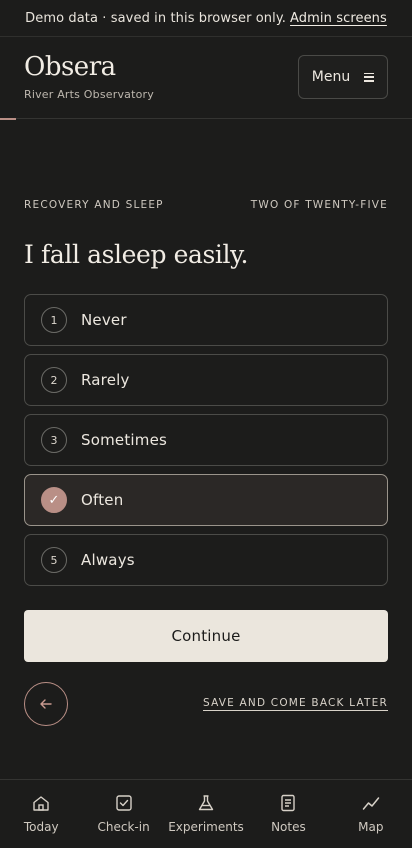 Image resolution: width=412 pixels, height=848 pixels. What do you see at coordinates (123, 814) in the screenshot?
I see `nav-check-in: Check-in` at bounding box center [123, 814].